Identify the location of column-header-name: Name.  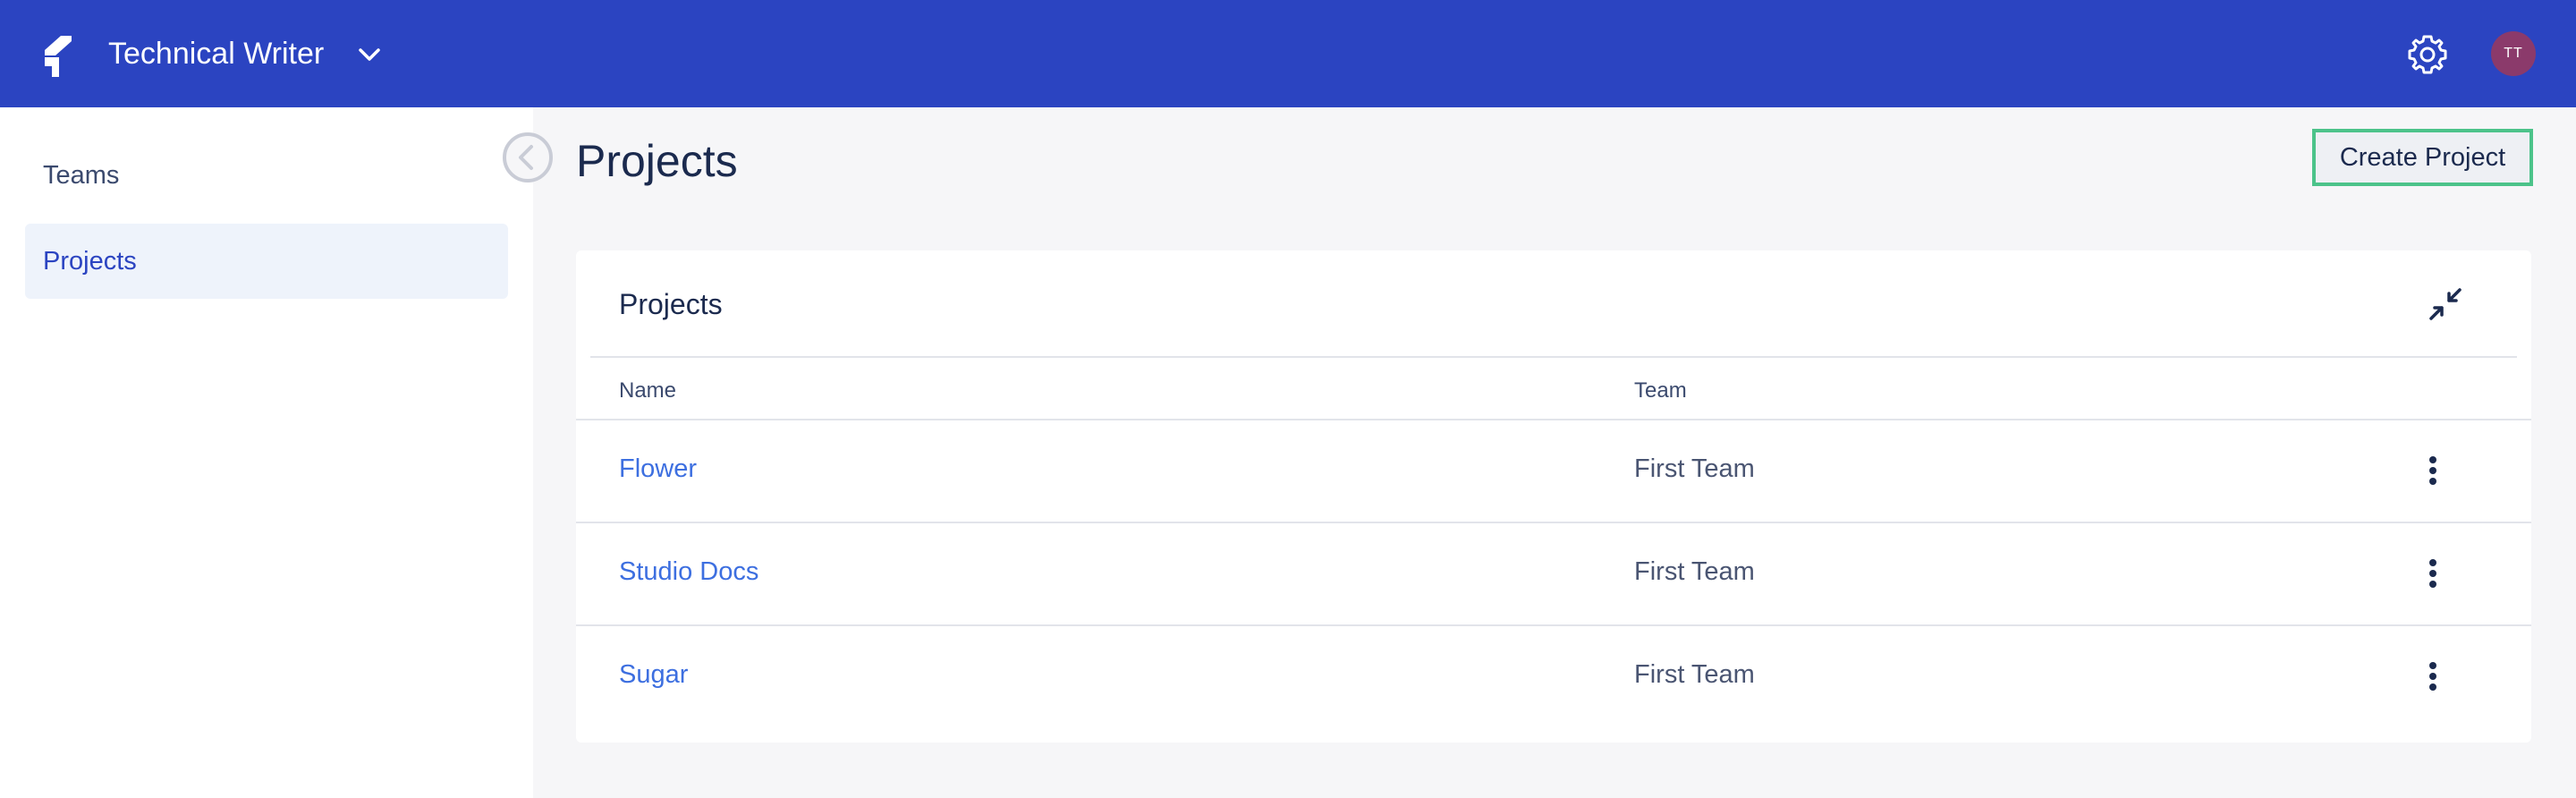
(648, 391).